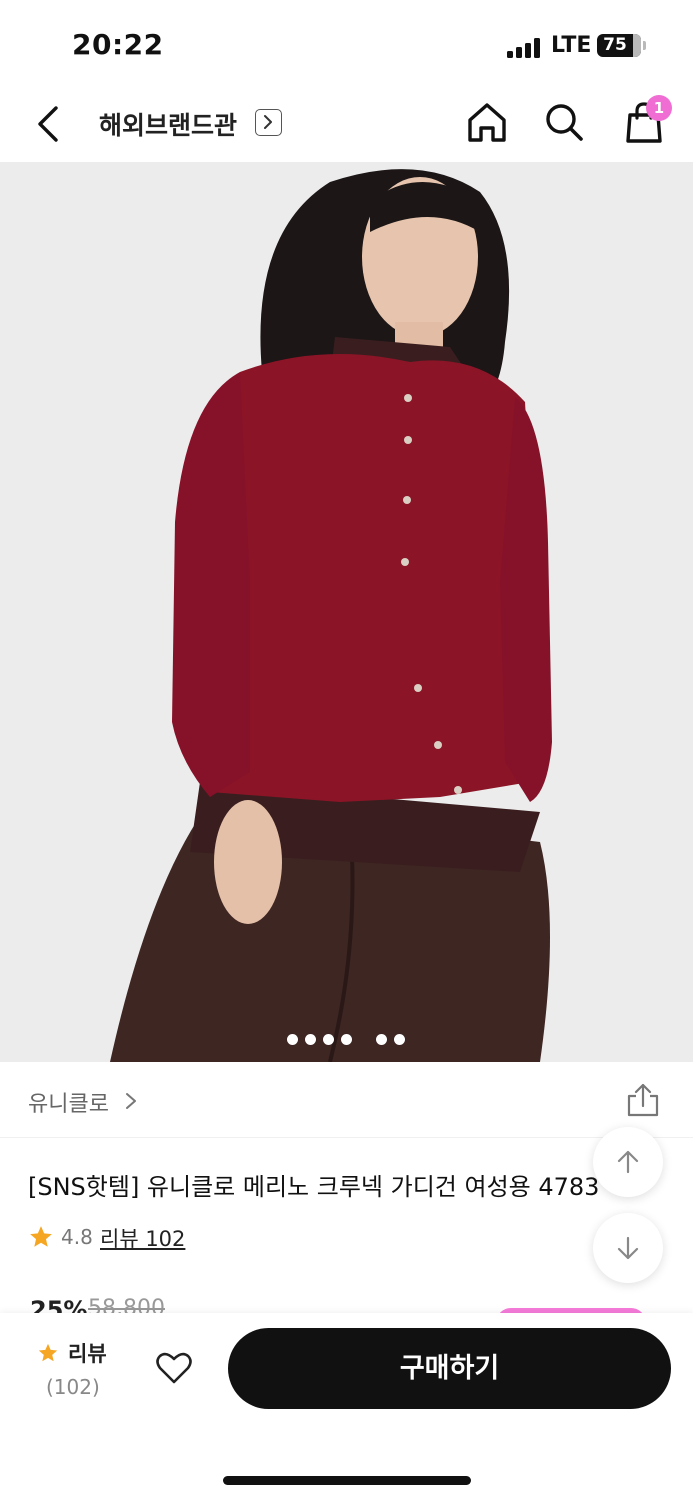 This screenshot has width=693, height=1500. Describe the element at coordinates (449, 1368) in the screenshot. I see `buy-button: 구매하기` at that location.